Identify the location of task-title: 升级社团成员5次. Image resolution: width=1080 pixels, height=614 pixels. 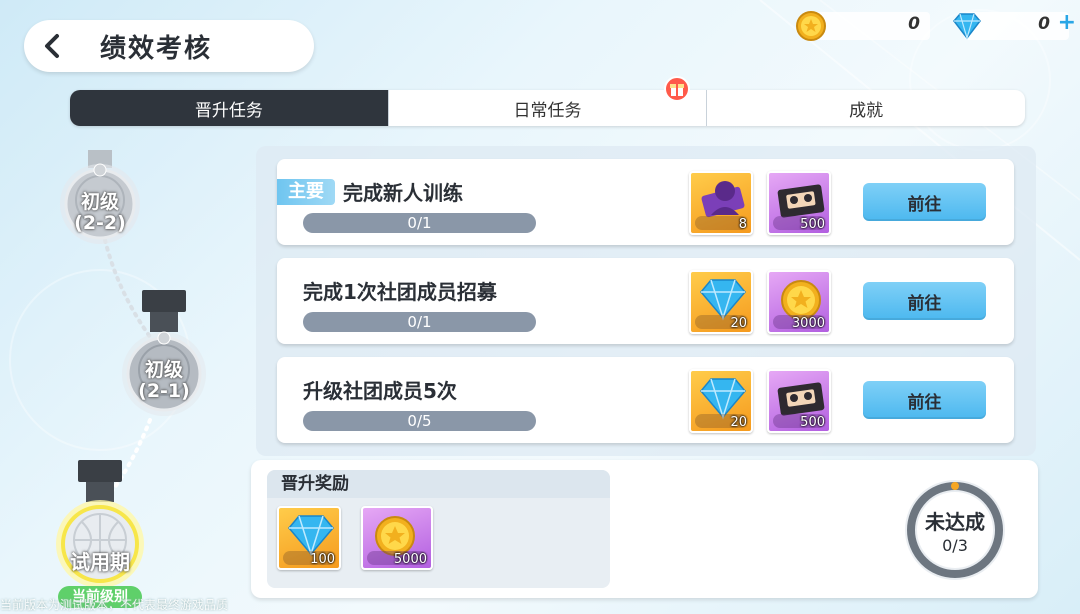
(380, 391).